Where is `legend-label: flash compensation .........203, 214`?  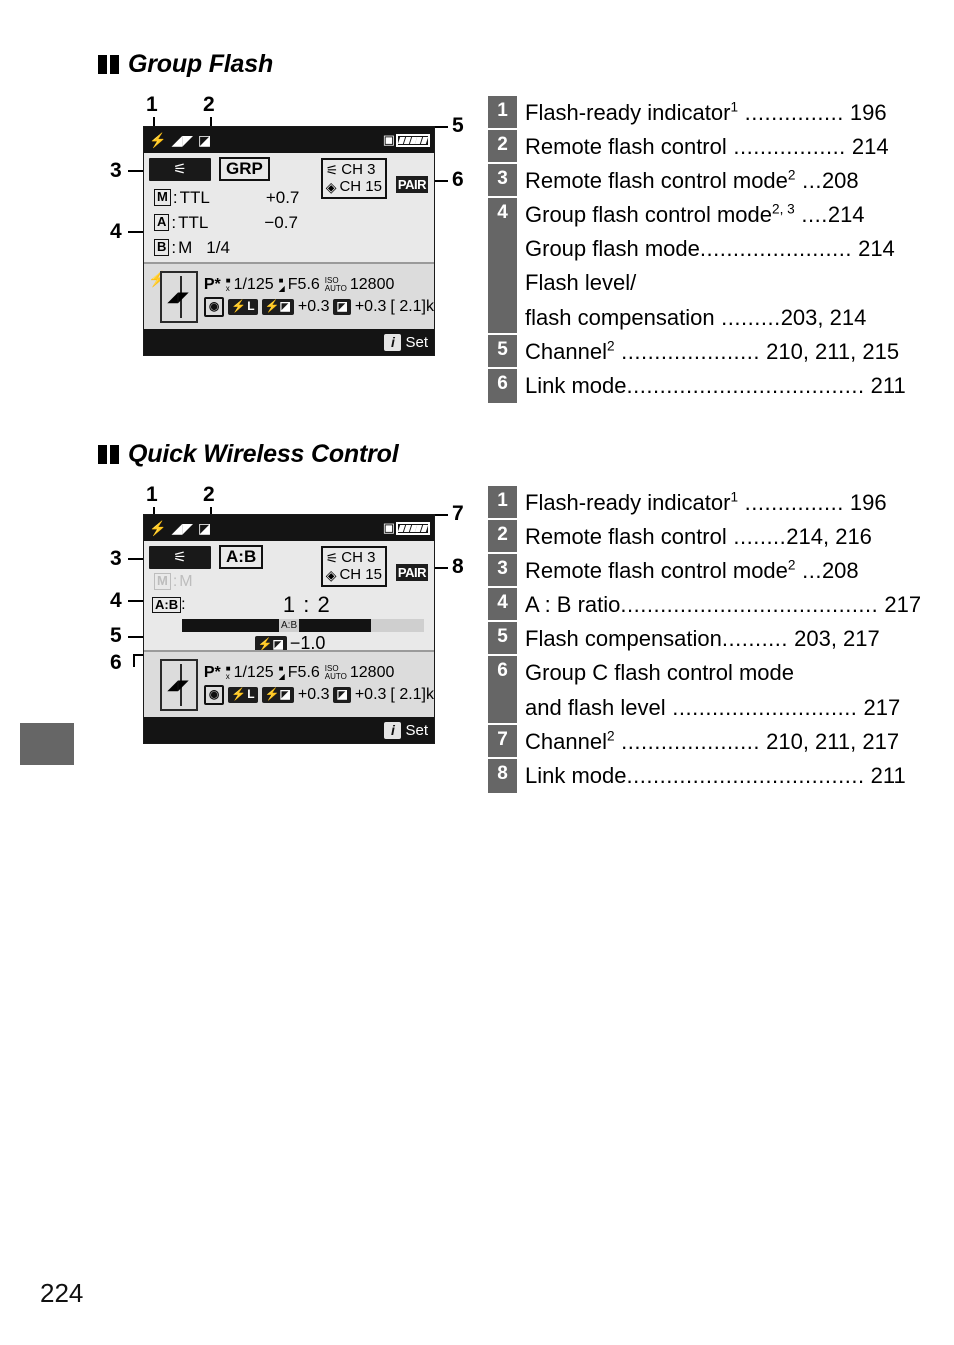
legend-label: flash compensation .........203, 214 is located at coordinates (696, 317).